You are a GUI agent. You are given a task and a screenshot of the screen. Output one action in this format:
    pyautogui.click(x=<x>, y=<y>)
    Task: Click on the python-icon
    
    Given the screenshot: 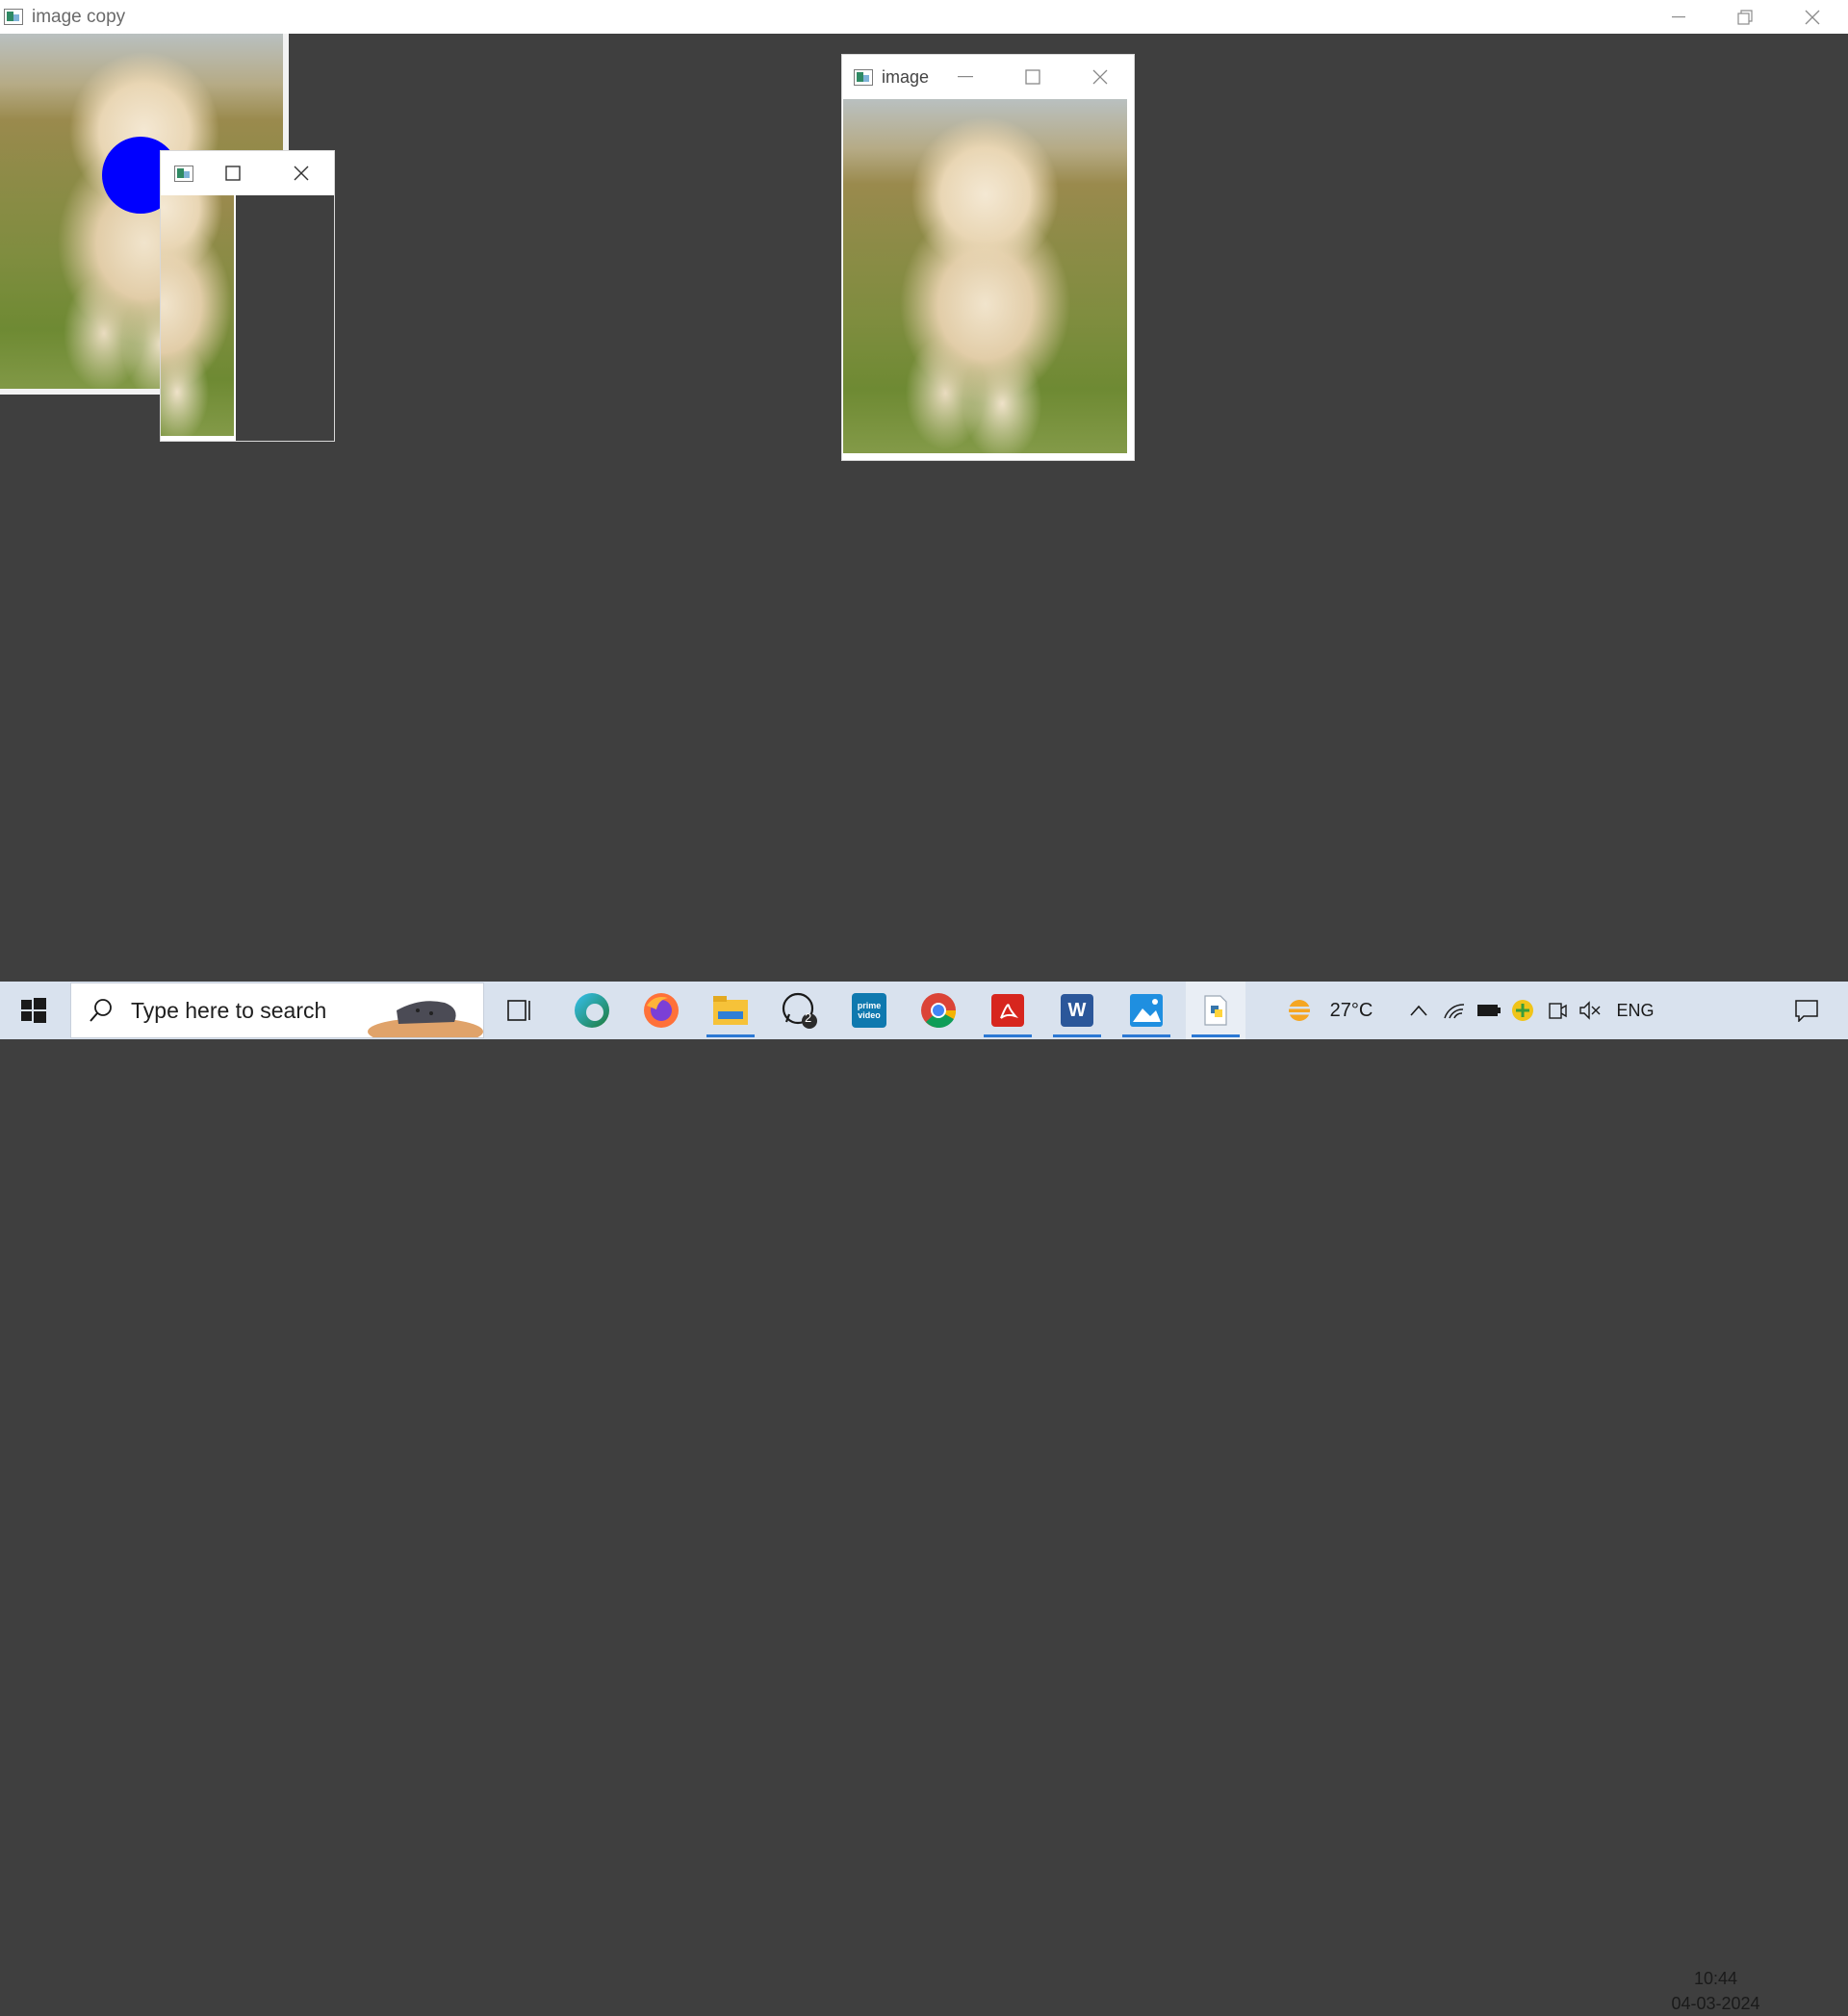 What is the action you would take?
    pyautogui.click(x=1215, y=1010)
    